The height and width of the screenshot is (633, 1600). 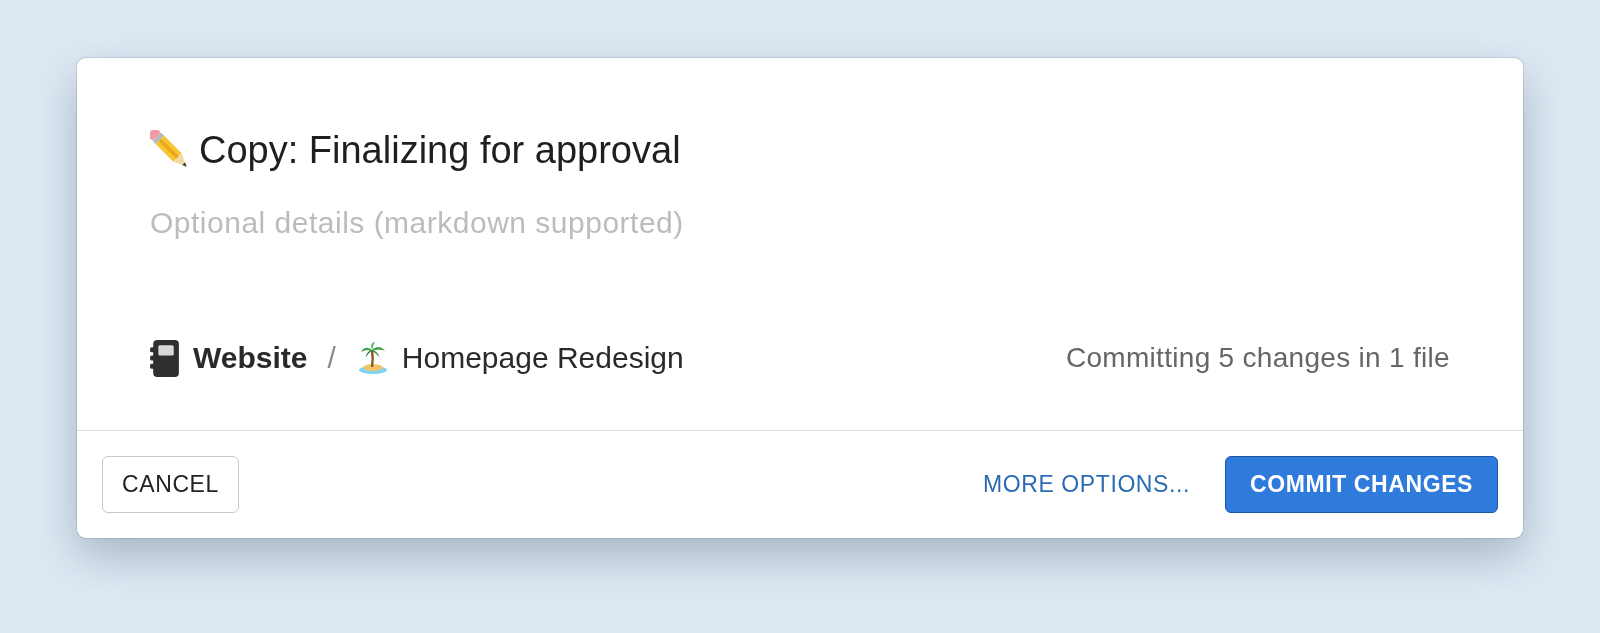 What do you see at coordinates (542, 358) in the screenshot?
I see `branch-name: Homepage Redesign` at bounding box center [542, 358].